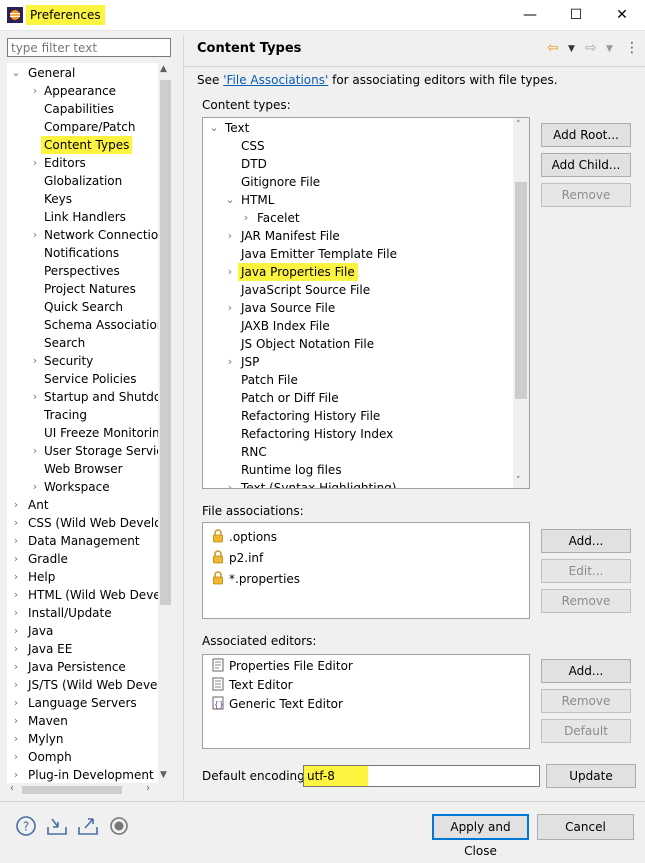  What do you see at coordinates (518, 481) in the screenshot?
I see `scroll-down-arrow-icon: ˅` at bounding box center [518, 481].